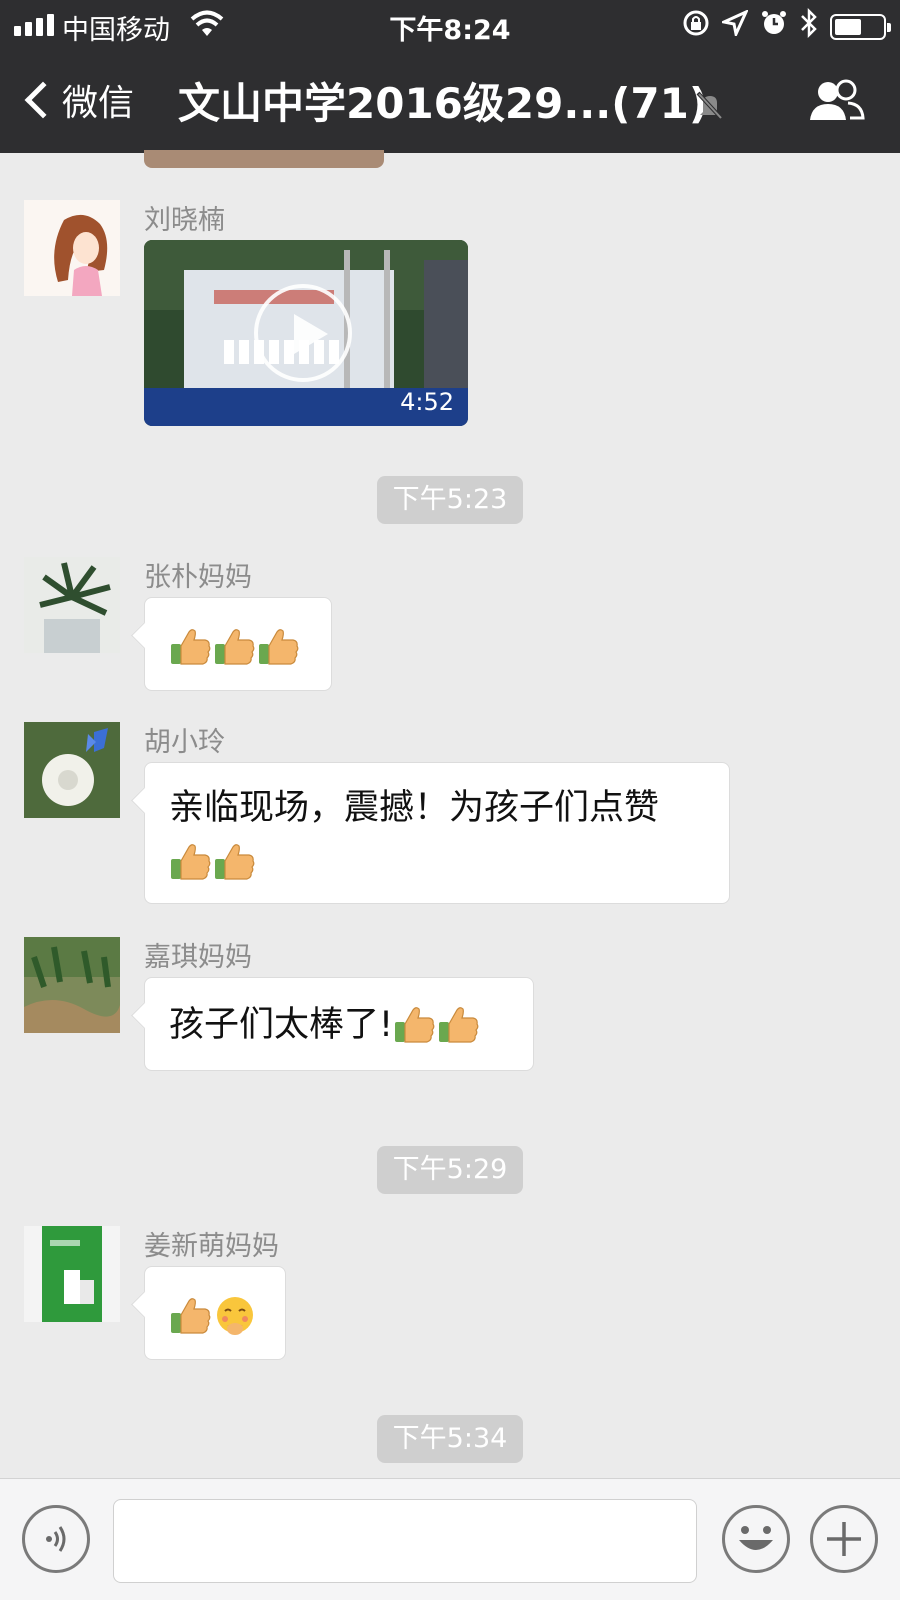  Describe the element at coordinates (98, 103) in the screenshot. I see `back-label: 微信` at that location.